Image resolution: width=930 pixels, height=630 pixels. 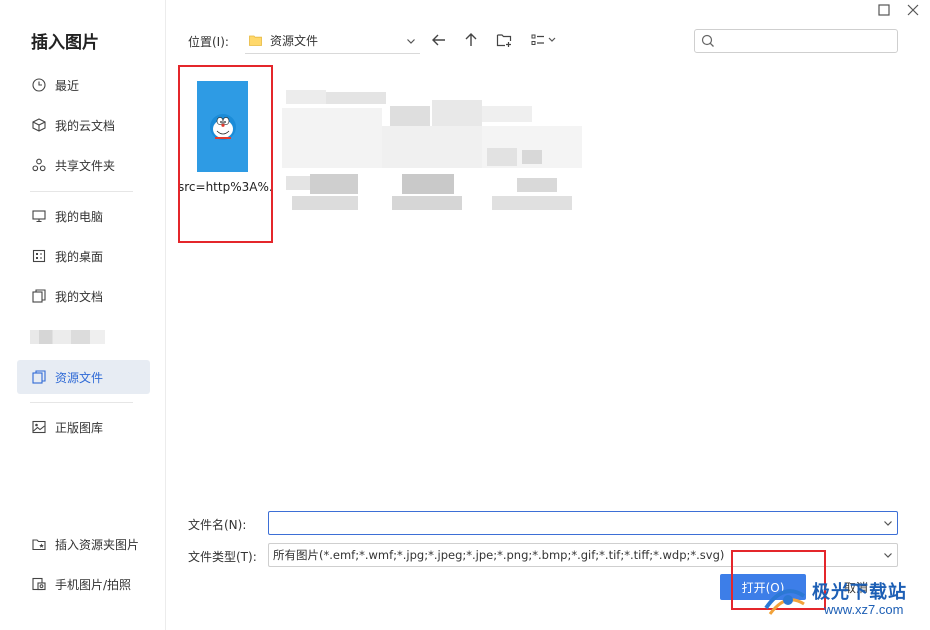 What do you see at coordinates (38, 584) in the screenshot?
I see `phone-image-icon` at bounding box center [38, 584].